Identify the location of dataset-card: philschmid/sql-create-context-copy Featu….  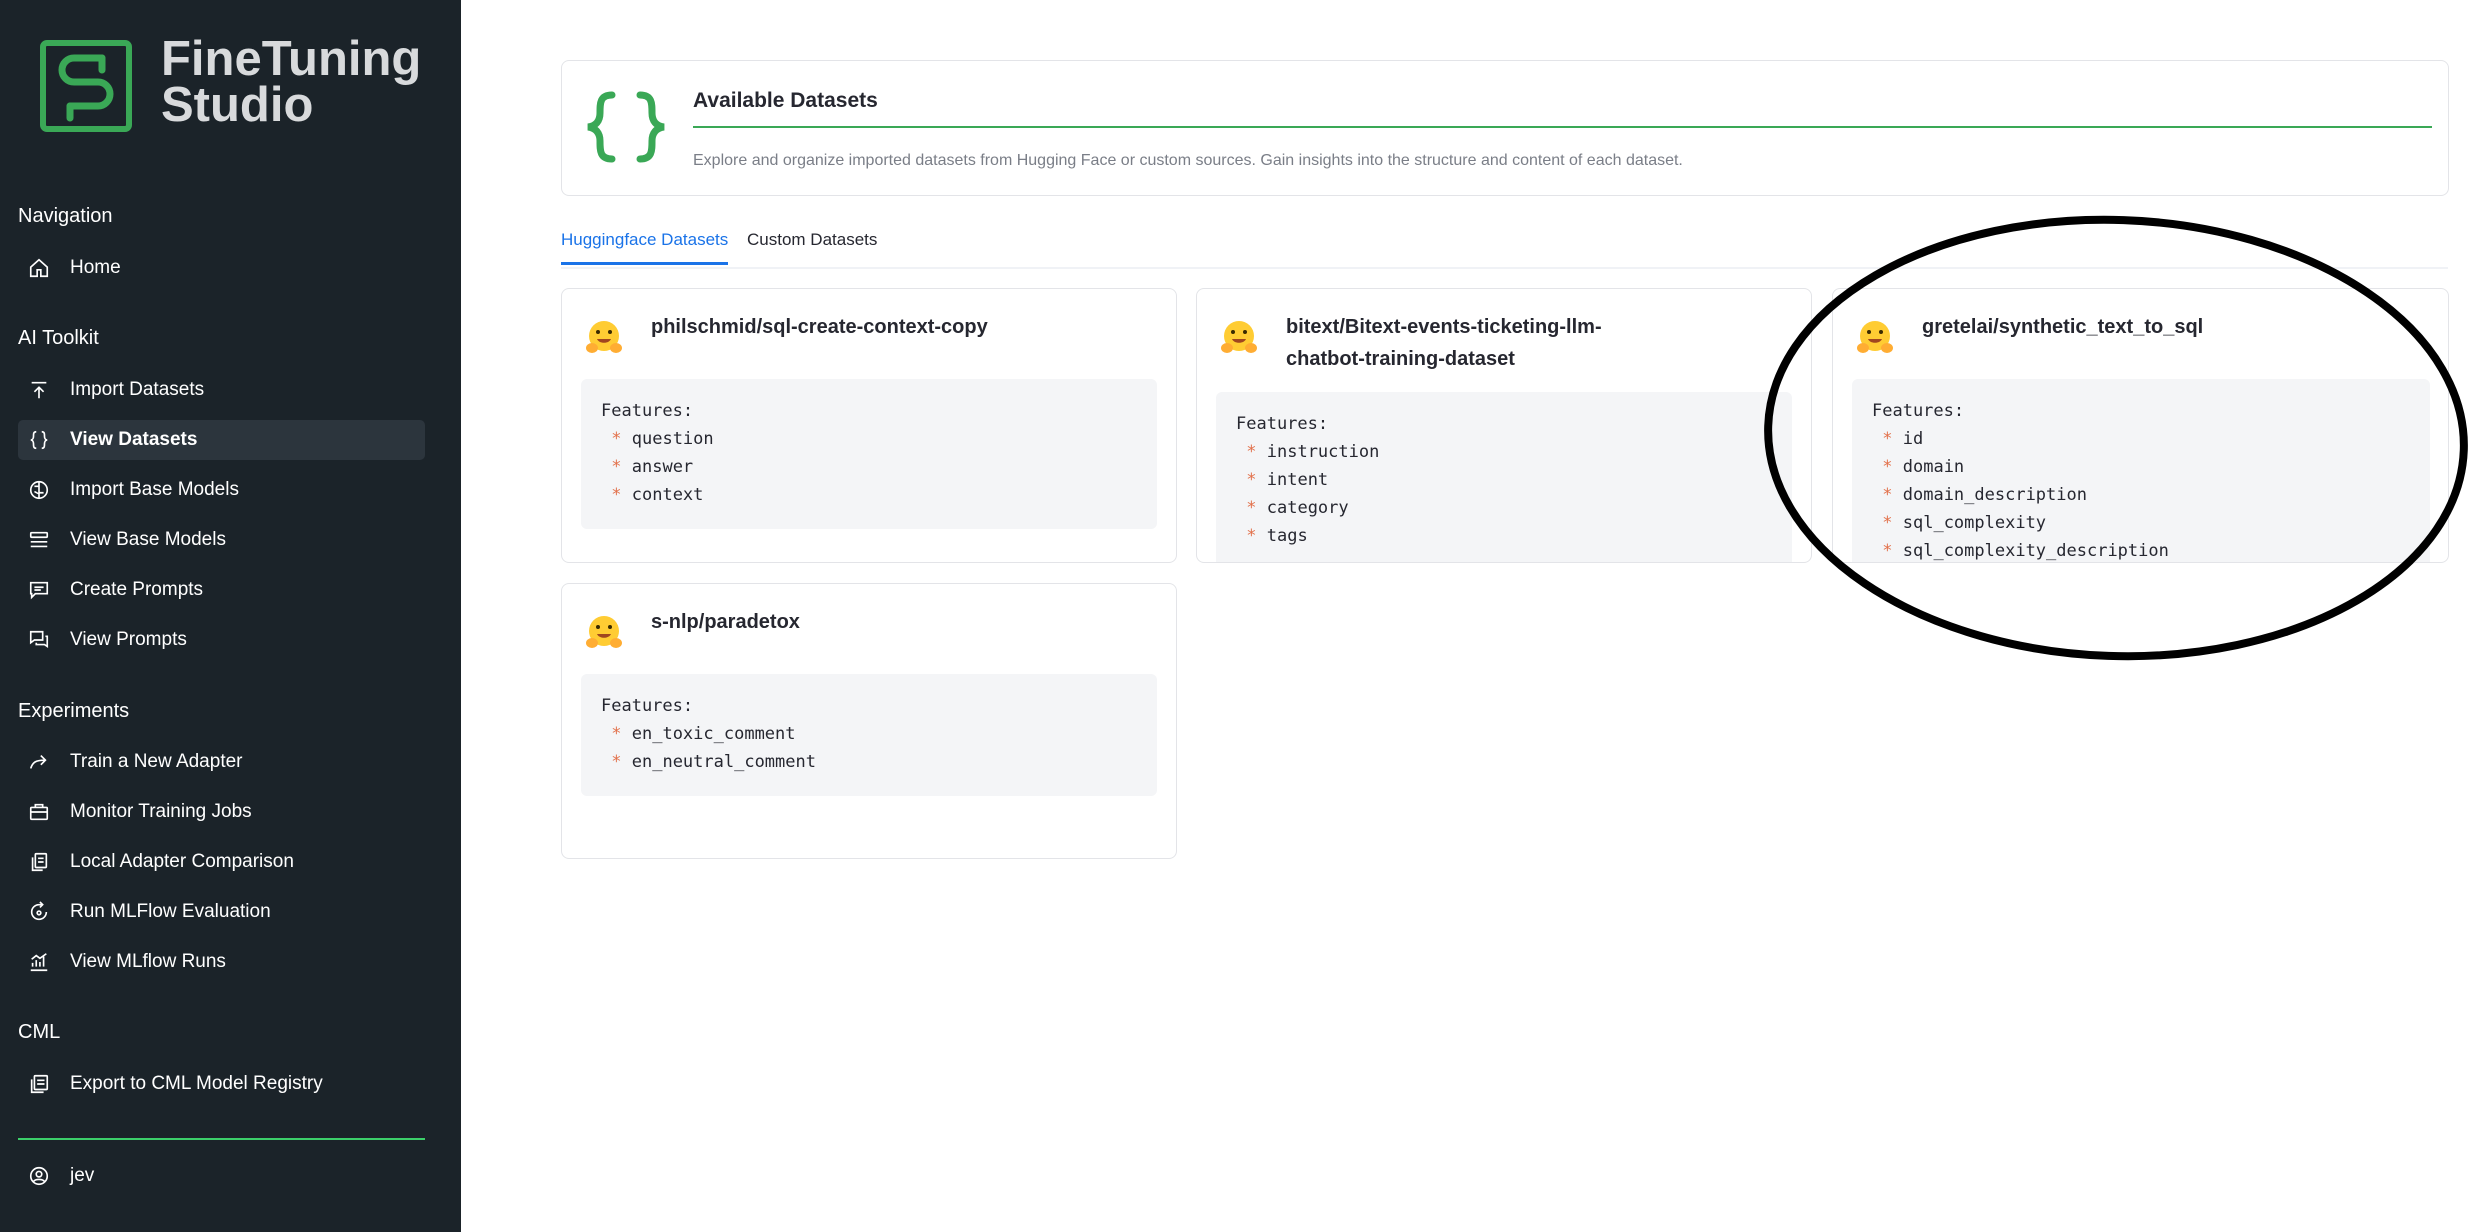
(869, 425).